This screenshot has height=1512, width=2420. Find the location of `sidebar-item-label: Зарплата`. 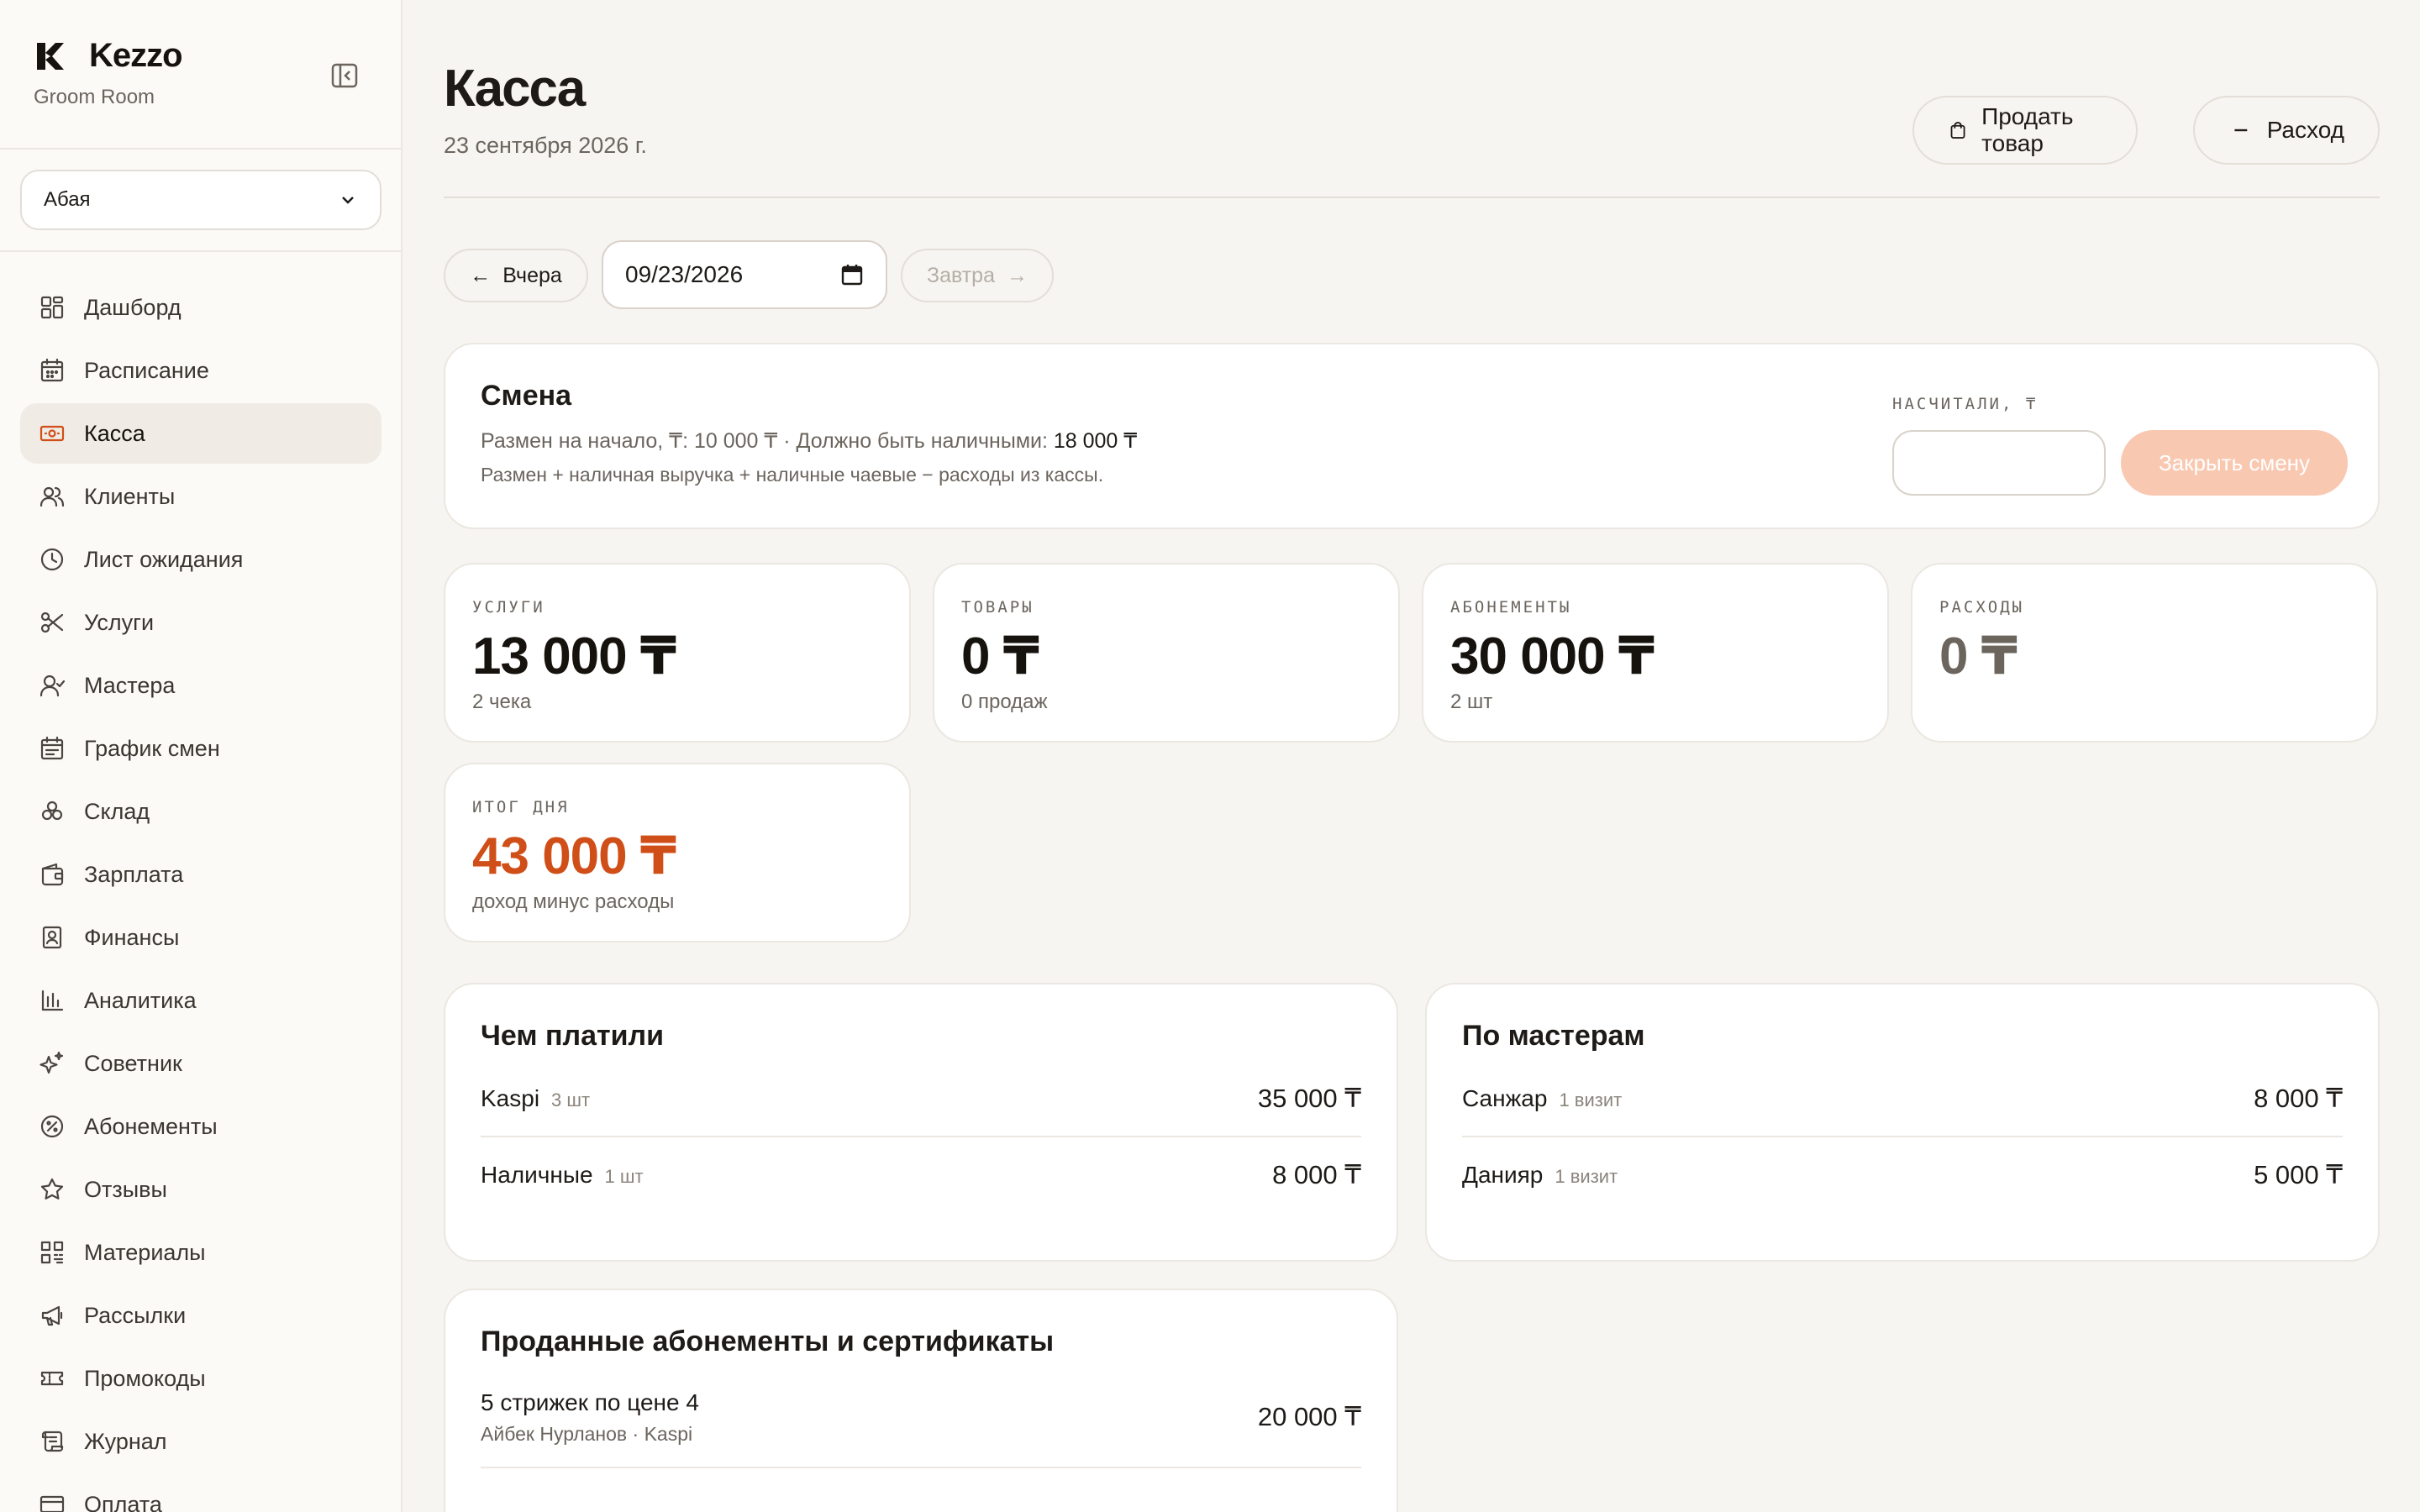

sidebar-item-label: Зарплата is located at coordinates (134, 874).